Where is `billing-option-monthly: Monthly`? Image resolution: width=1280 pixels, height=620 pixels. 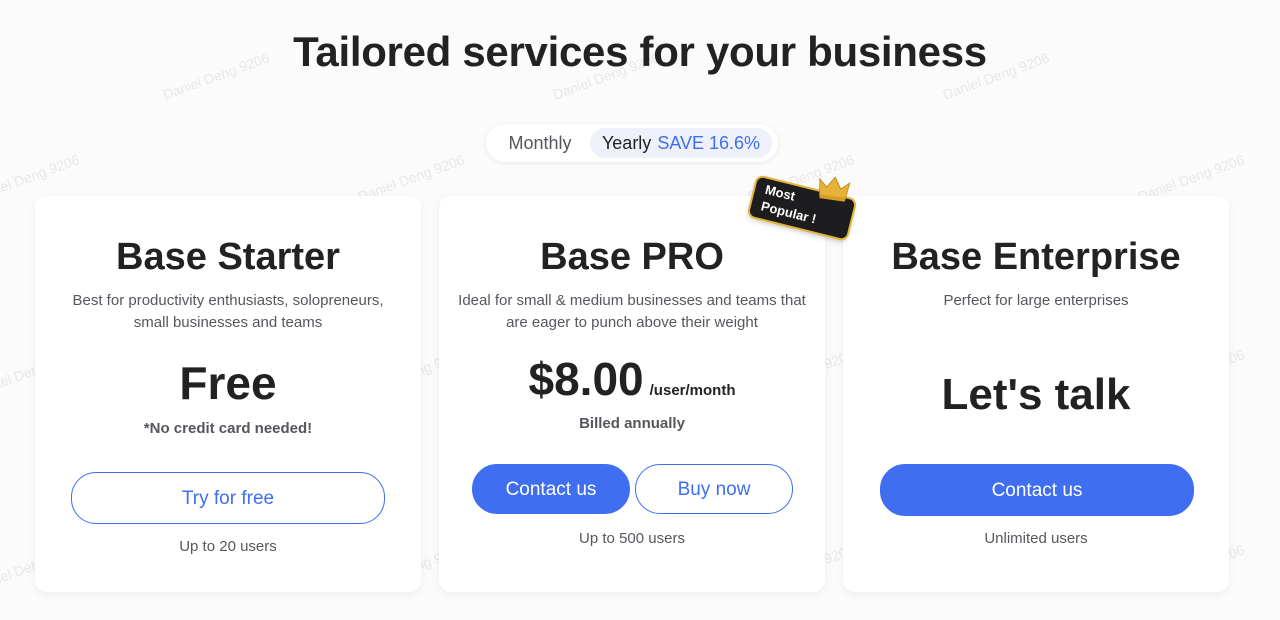 billing-option-monthly: Monthly is located at coordinates (540, 143).